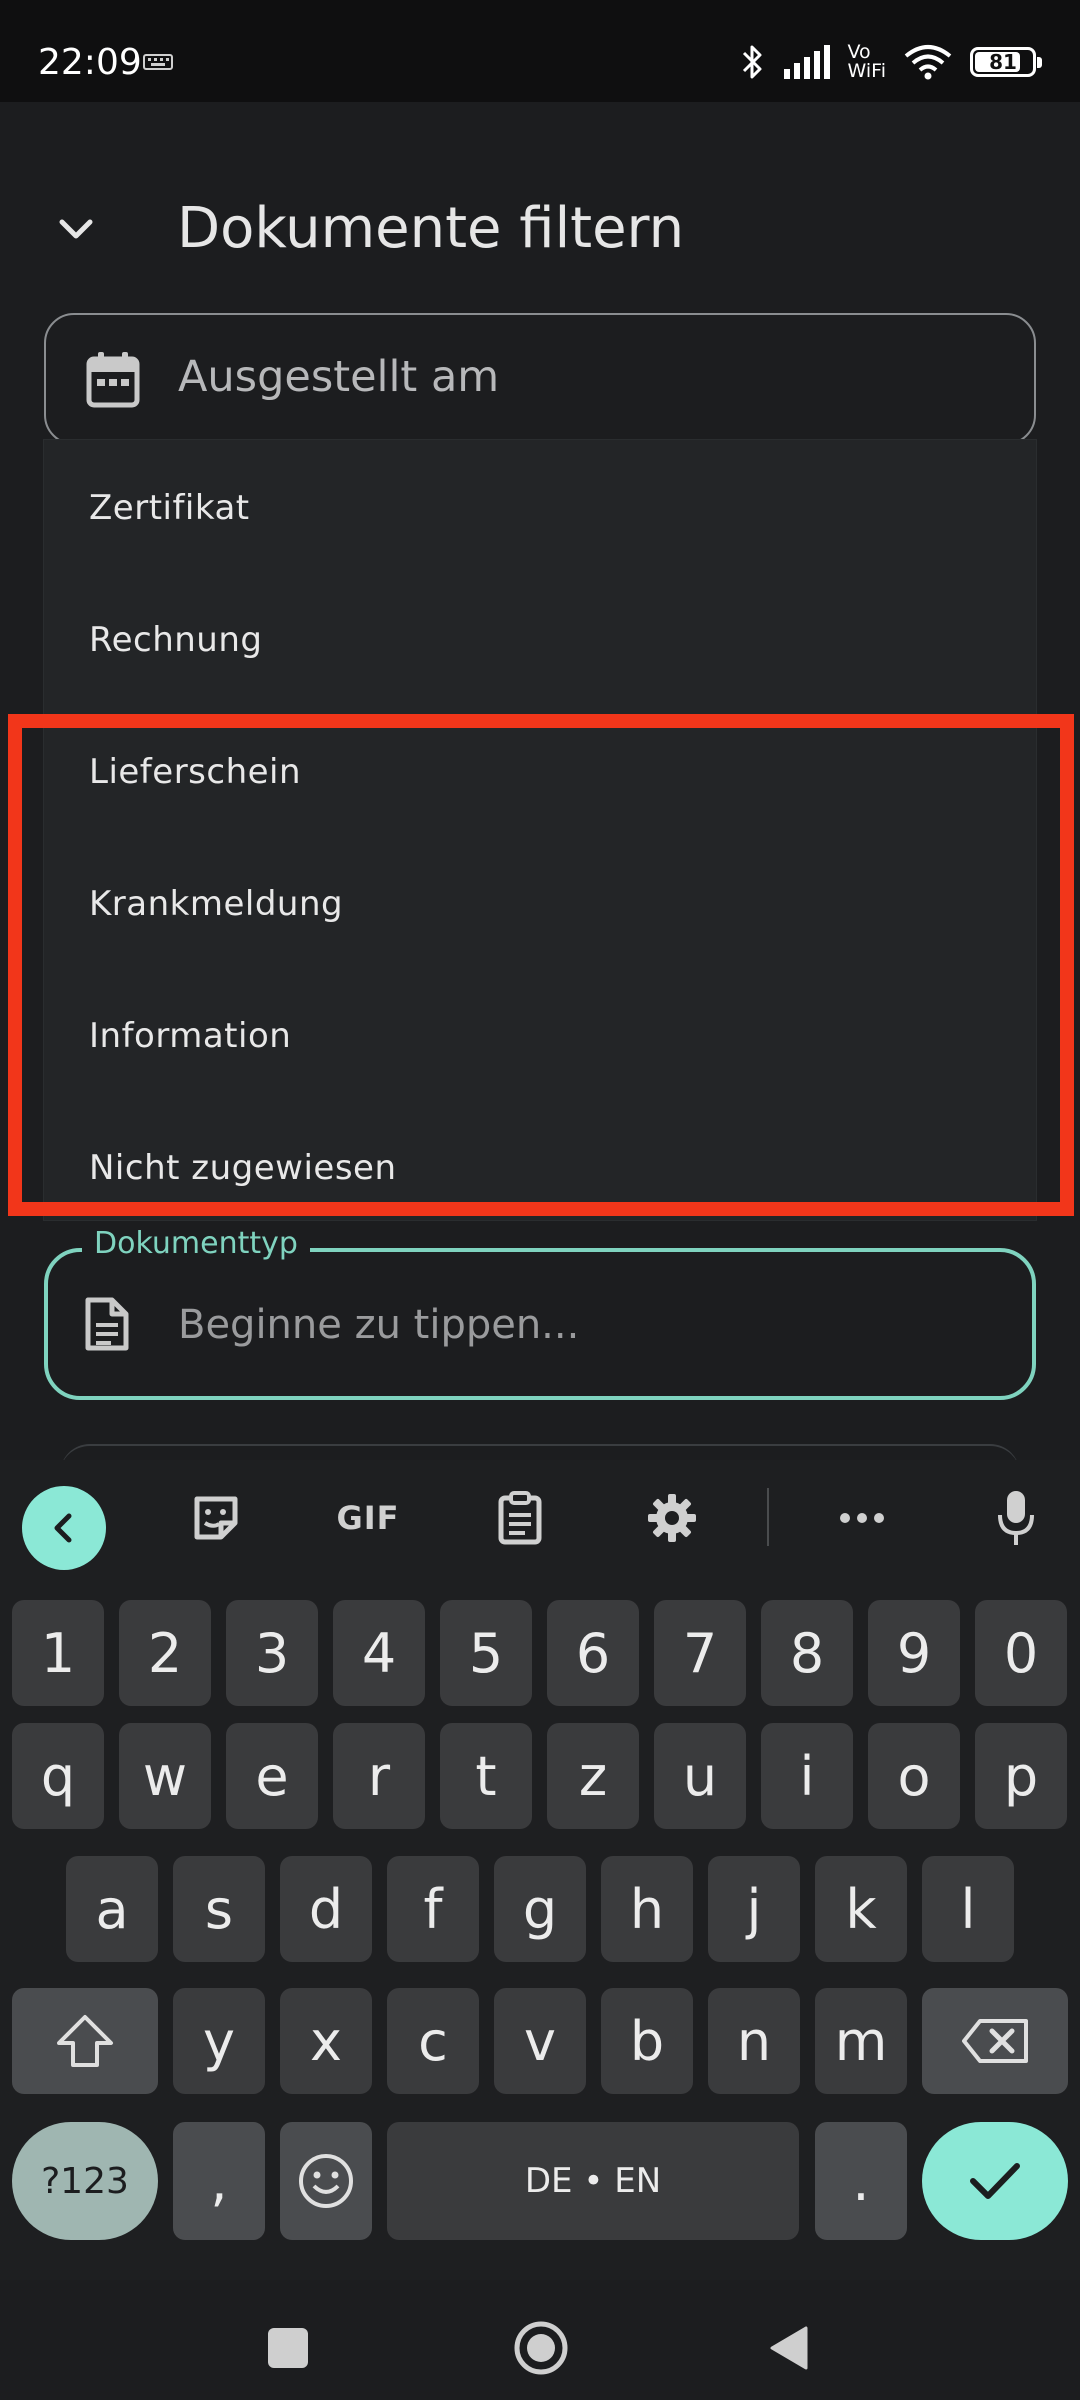 This screenshot has width=1080, height=2400. What do you see at coordinates (700, 1653) in the screenshot?
I see `key-7: 7` at bounding box center [700, 1653].